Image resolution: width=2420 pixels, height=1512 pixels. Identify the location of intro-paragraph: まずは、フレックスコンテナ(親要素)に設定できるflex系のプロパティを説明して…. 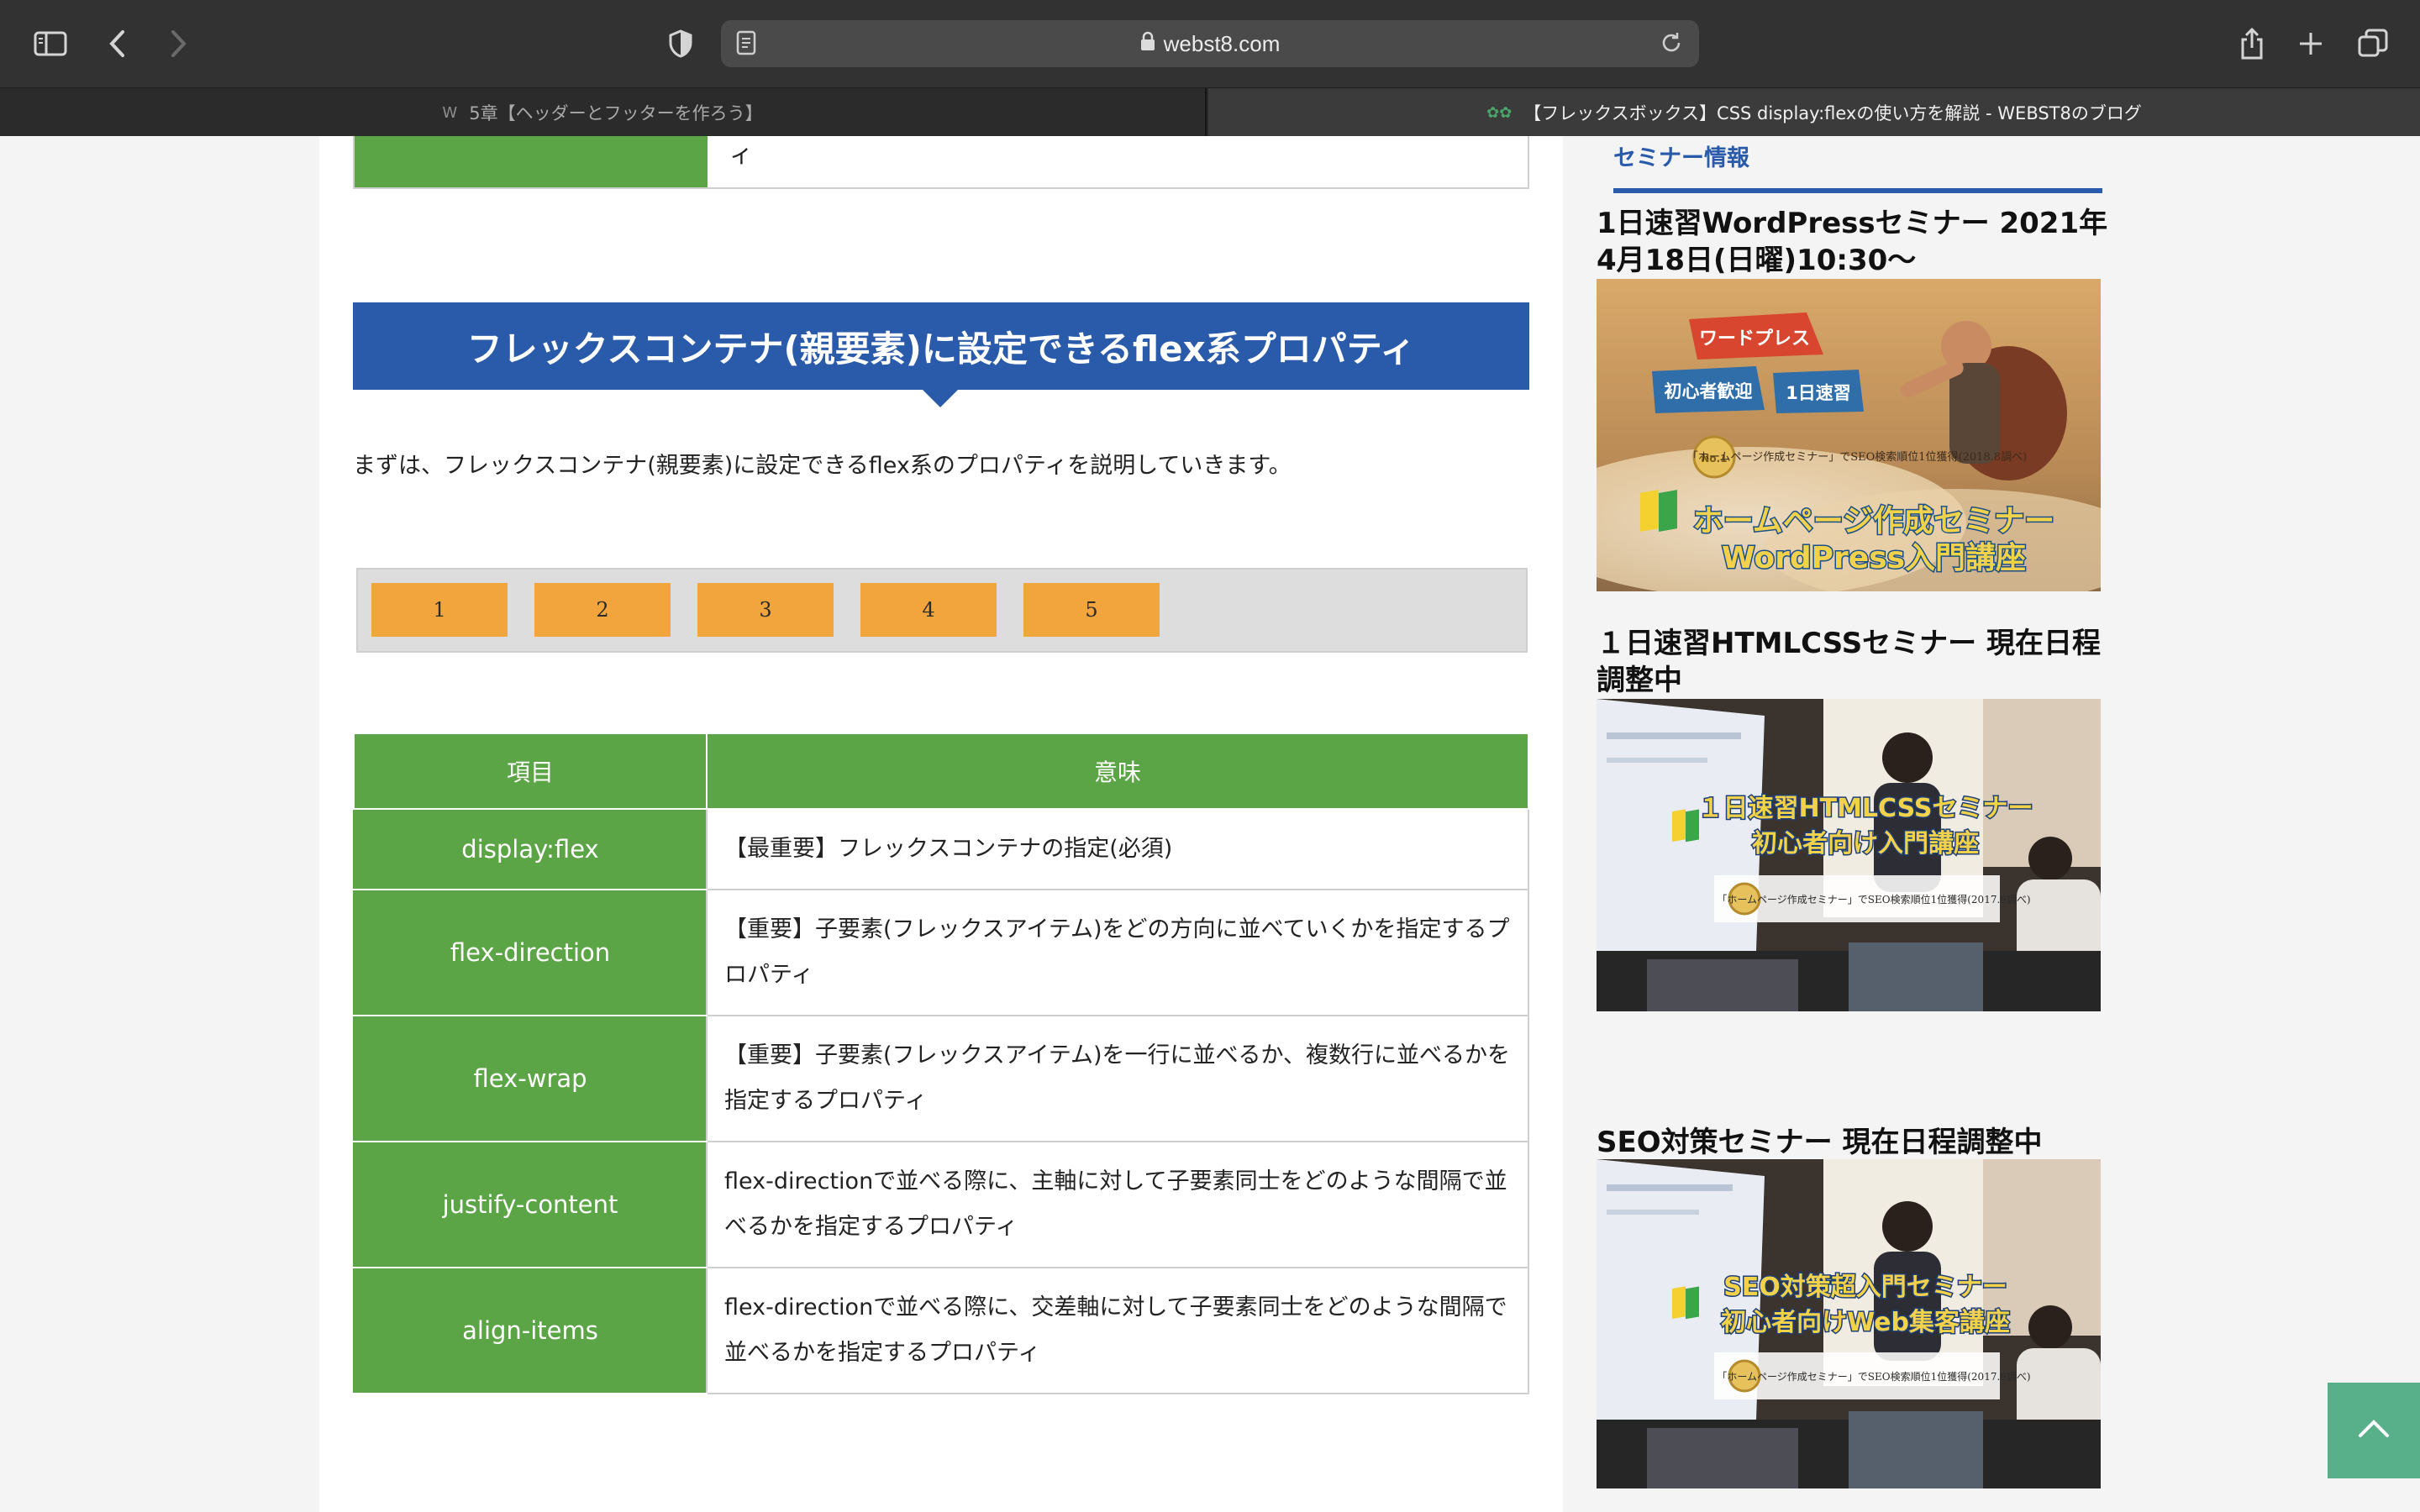
(823, 466).